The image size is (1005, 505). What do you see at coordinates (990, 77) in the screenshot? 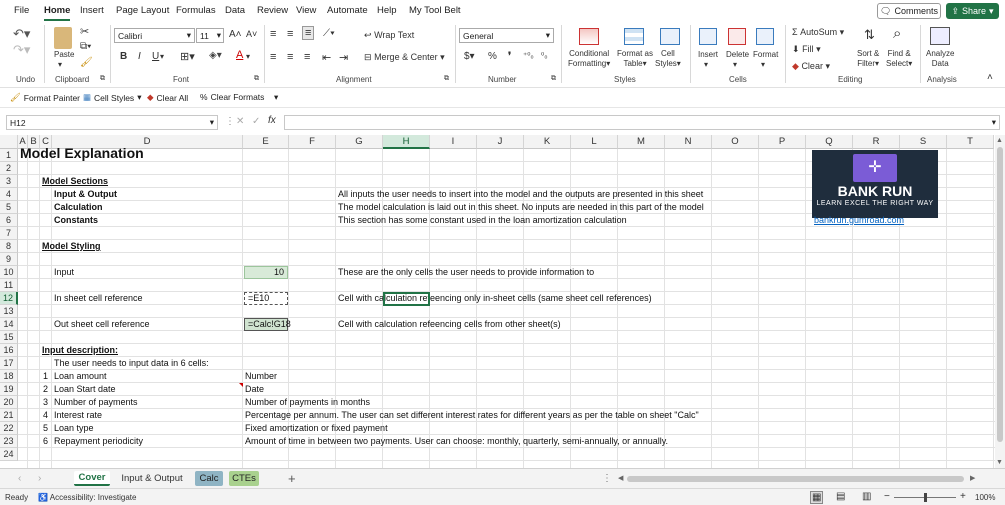
I see `collapse-ribbon-icon: ˄` at bounding box center [990, 77].